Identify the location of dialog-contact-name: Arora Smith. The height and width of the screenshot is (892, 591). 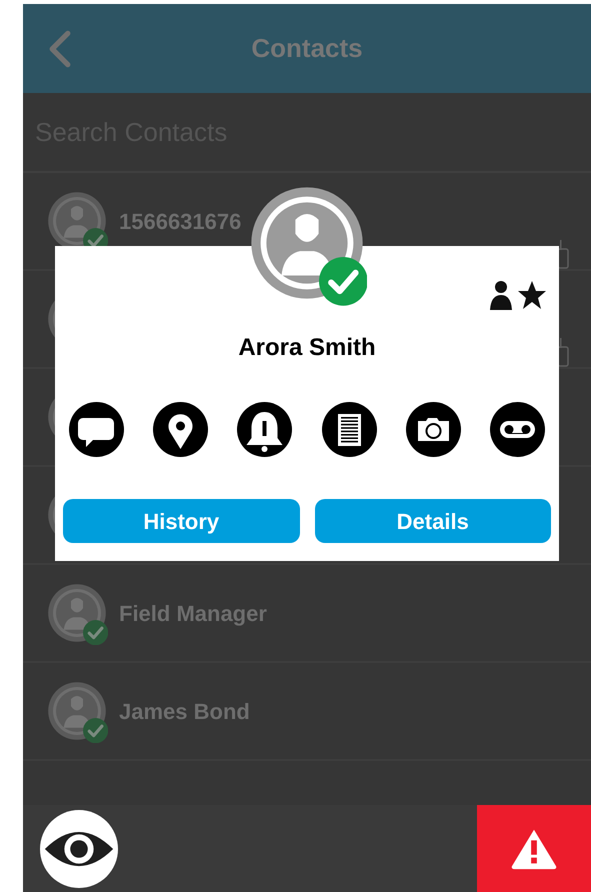
(307, 348).